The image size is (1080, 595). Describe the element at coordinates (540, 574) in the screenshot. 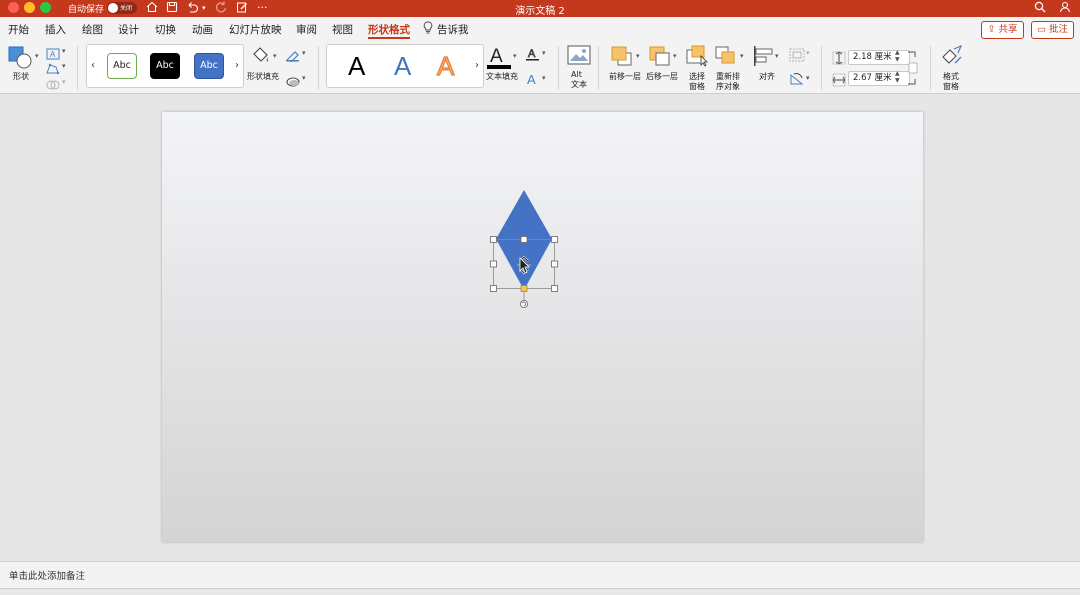

I see `notes-pane: 单击此处添加备注` at that location.